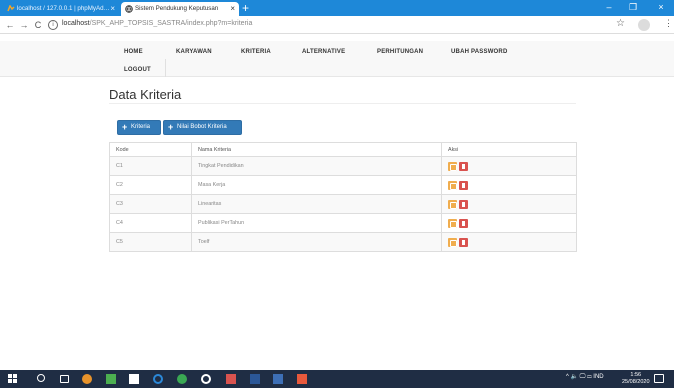  I want to click on table-row: C3 Linearitas, so click(343, 204).